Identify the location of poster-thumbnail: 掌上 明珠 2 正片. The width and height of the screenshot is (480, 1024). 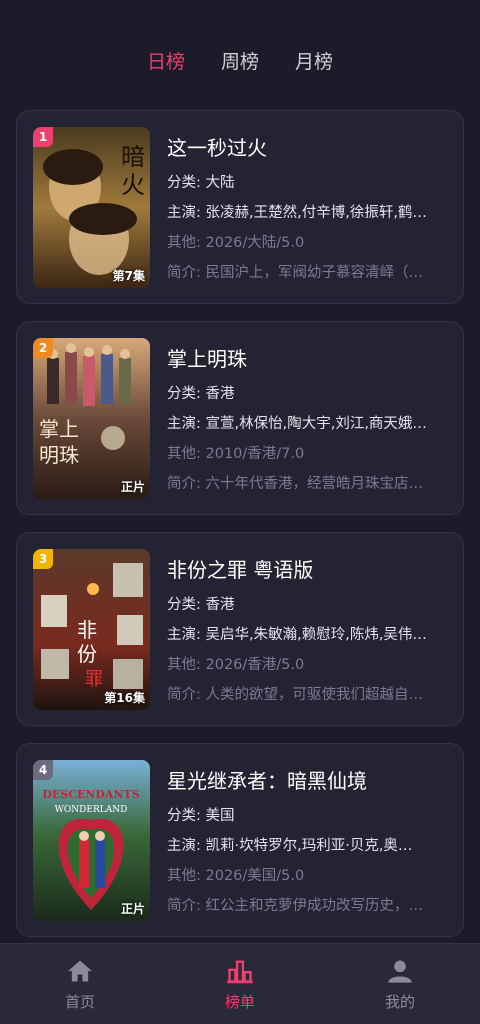
(91, 418).